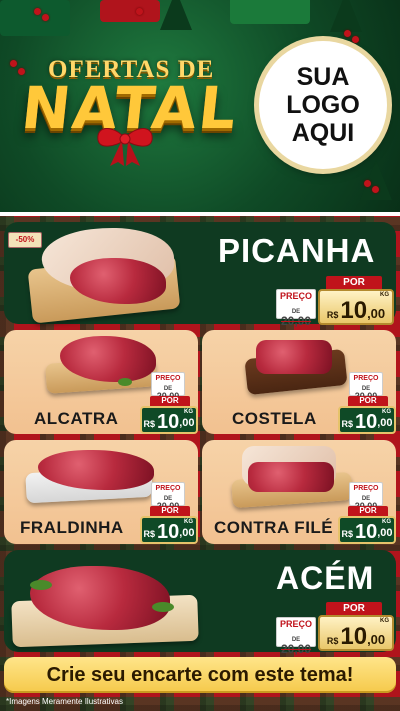 This screenshot has height=711, width=400. Describe the element at coordinates (200, 675) in the screenshot. I see `cta-banner: Crie seu encarte com este tema!` at that location.